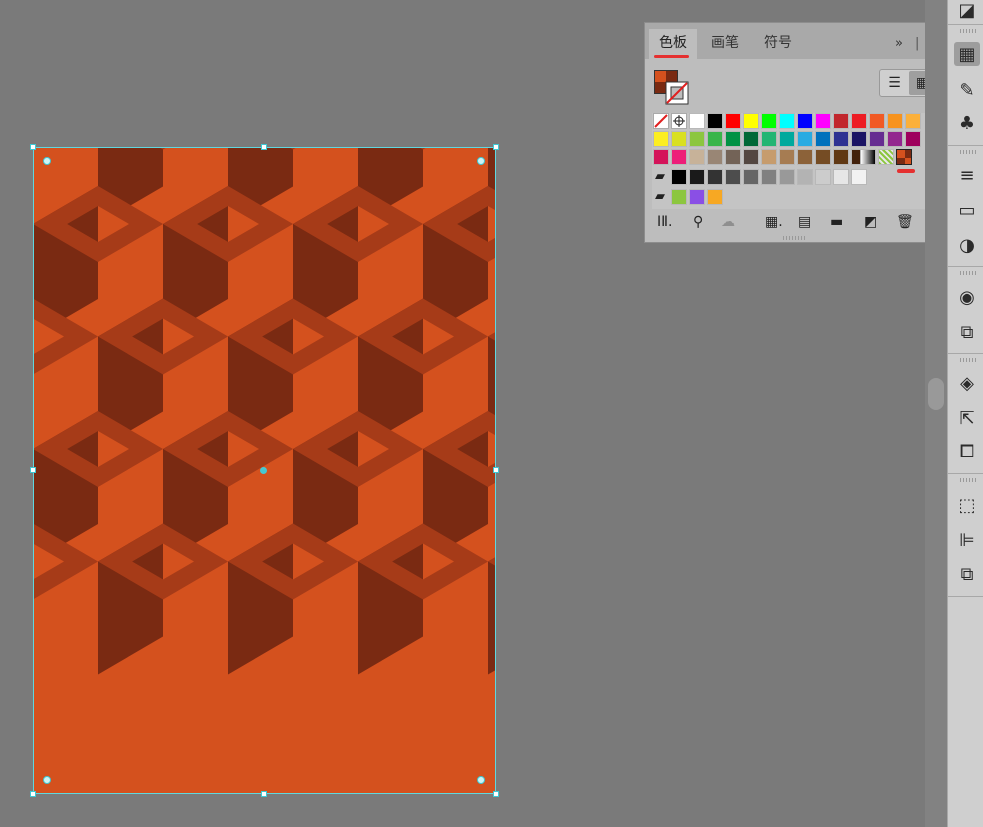  What do you see at coordinates (868, 157) in the screenshot?
I see `gradient-swatch` at bounding box center [868, 157].